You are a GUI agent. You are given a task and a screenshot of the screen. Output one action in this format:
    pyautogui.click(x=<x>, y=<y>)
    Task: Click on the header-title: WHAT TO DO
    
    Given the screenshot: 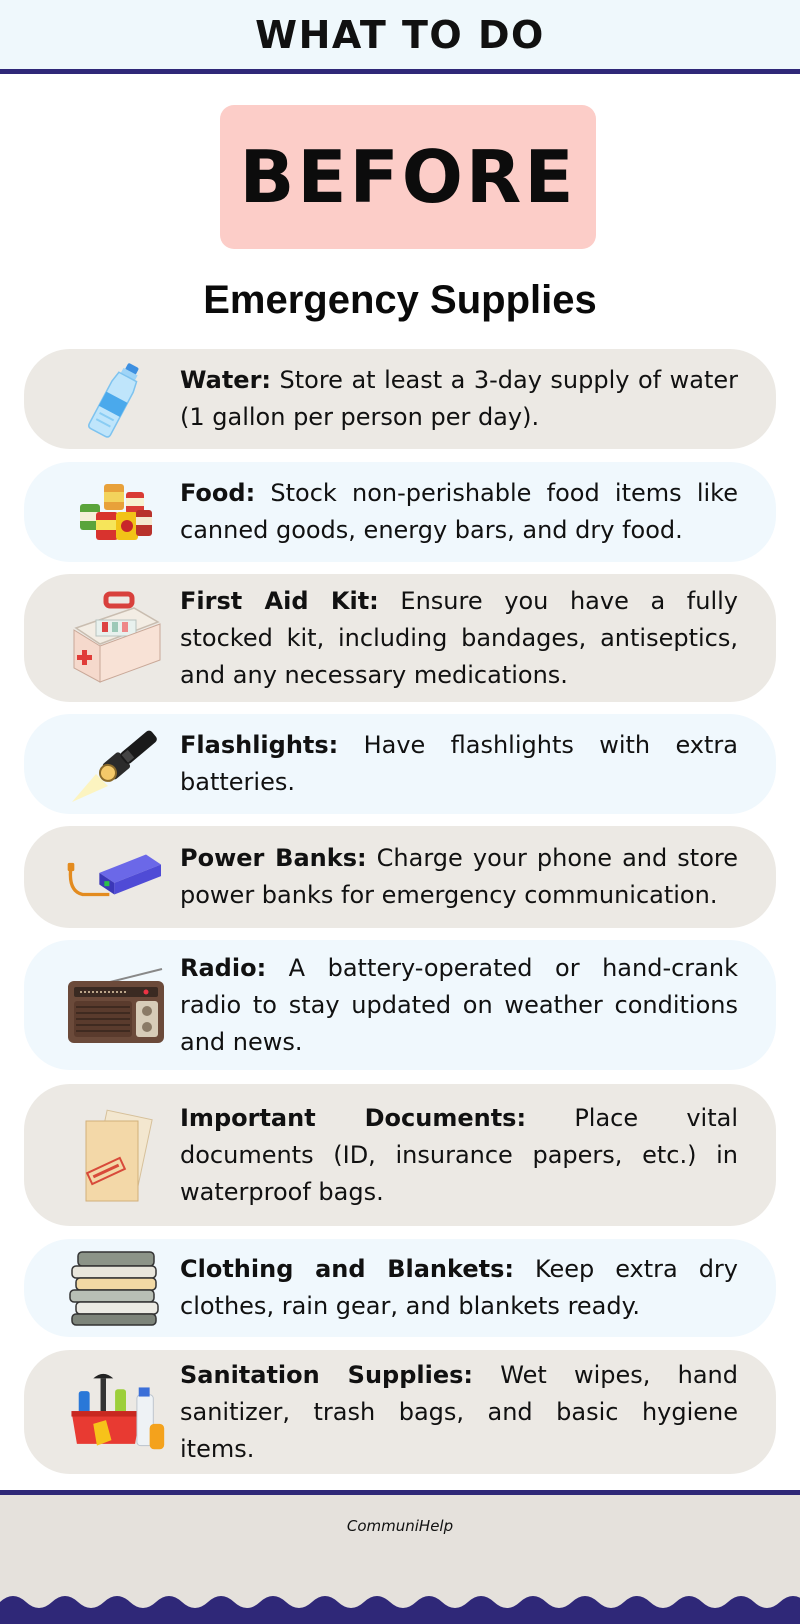 What is the action you would take?
    pyautogui.click(x=400, y=34)
    